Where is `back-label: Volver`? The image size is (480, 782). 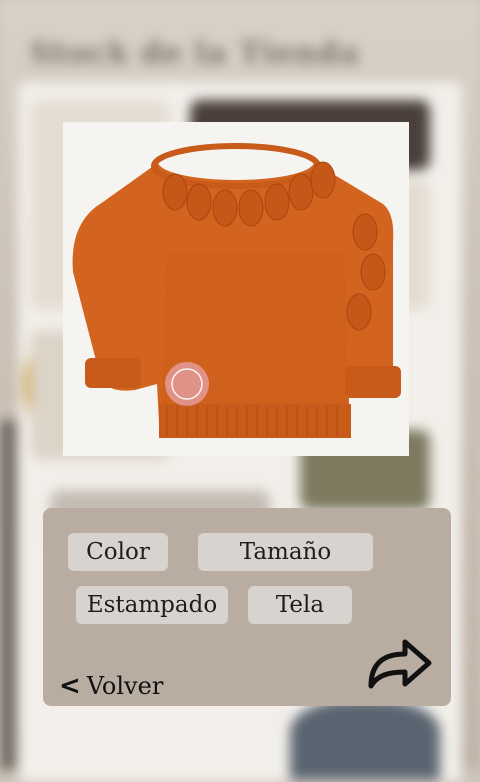 back-label: Volver is located at coordinates (125, 686).